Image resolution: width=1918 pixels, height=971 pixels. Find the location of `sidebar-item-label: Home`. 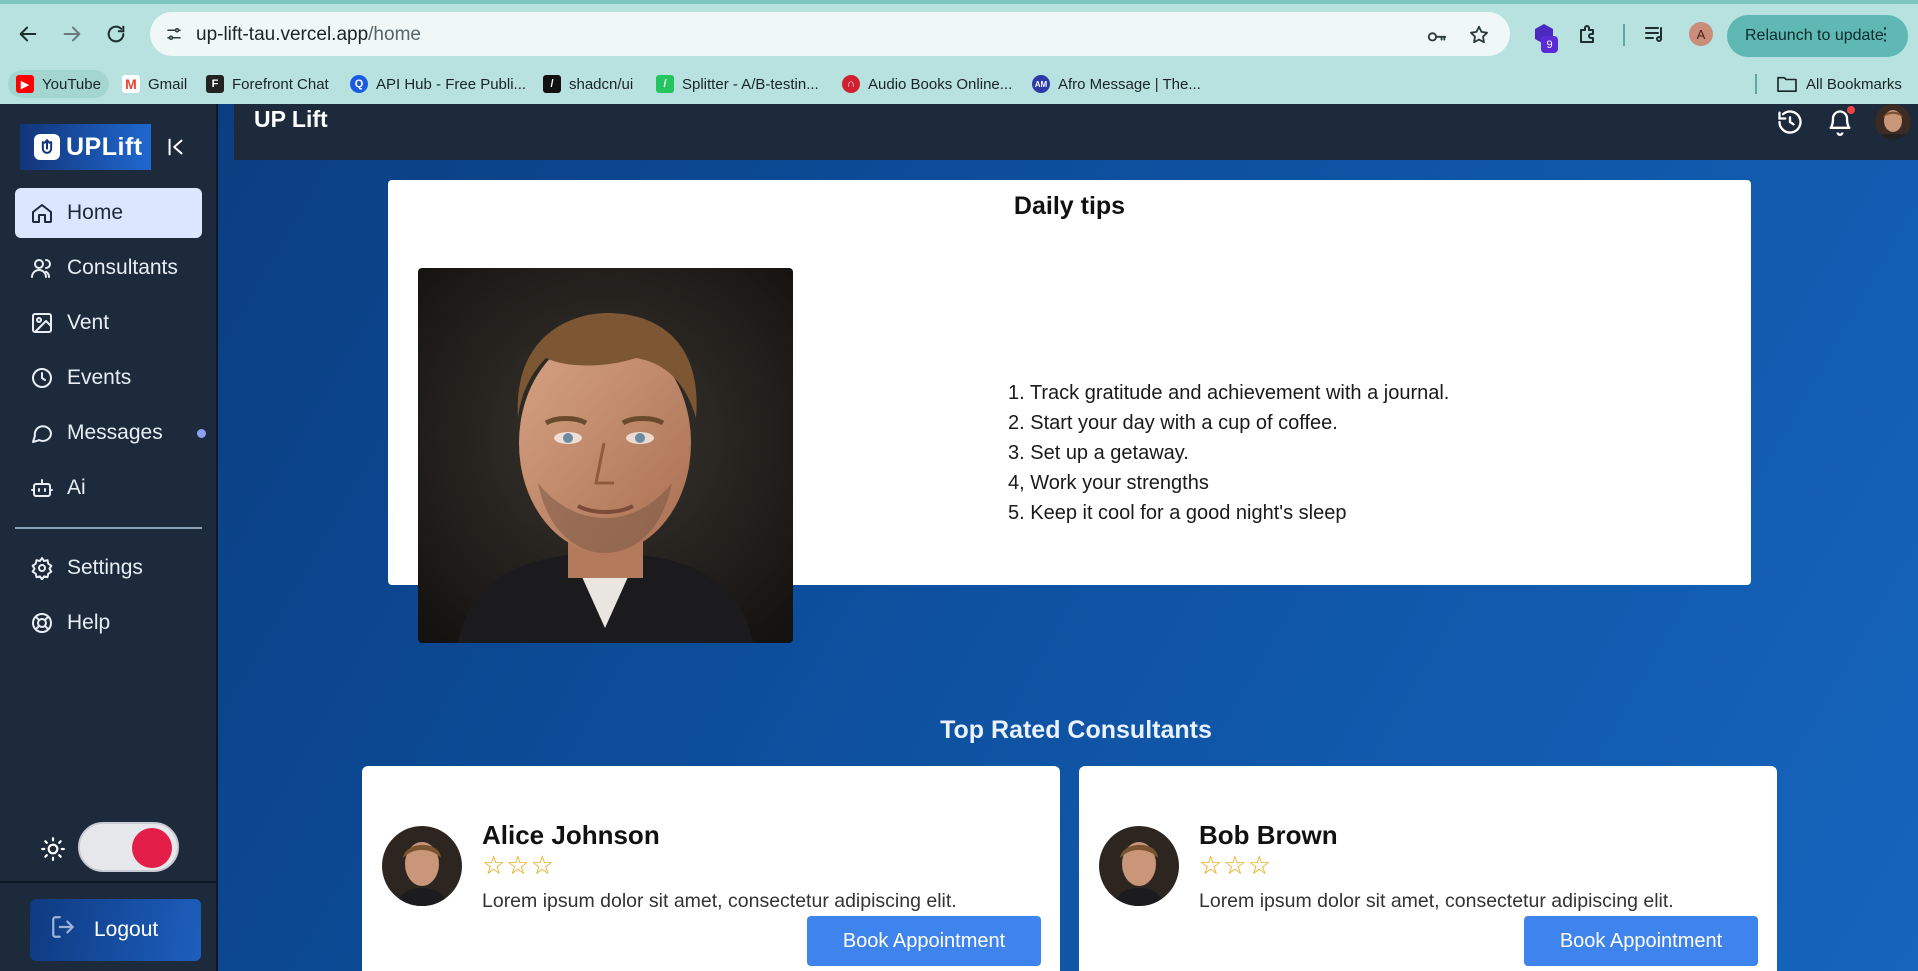

sidebar-item-label: Home is located at coordinates (95, 212).